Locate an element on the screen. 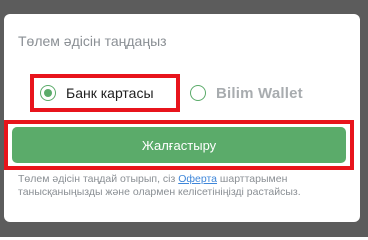 This screenshot has height=240, width=368. offer-link: Оферта is located at coordinates (197, 179).